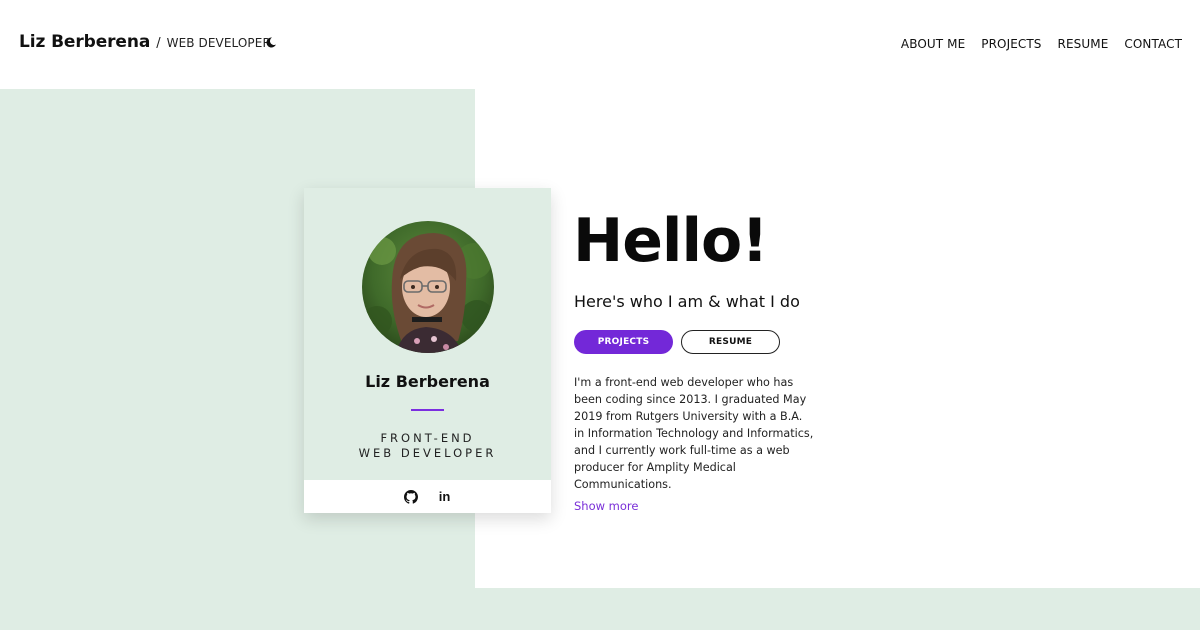 The width and height of the screenshot is (1200, 630). What do you see at coordinates (271, 42) in the screenshot?
I see `moon-icon` at bounding box center [271, 42].